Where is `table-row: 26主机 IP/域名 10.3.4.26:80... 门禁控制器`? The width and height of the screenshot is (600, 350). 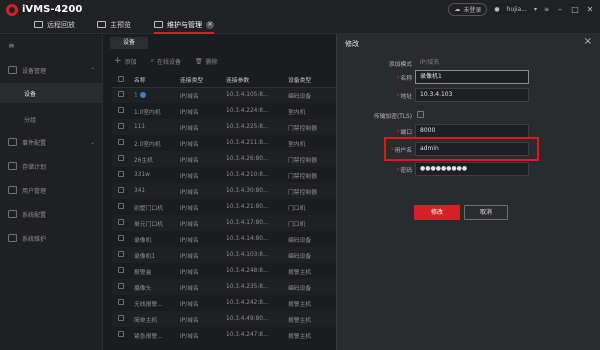
table-row: 26主机 IP/域名 10.3.4.26:80... 门禁控制器 is located at coordinates (228, 159).